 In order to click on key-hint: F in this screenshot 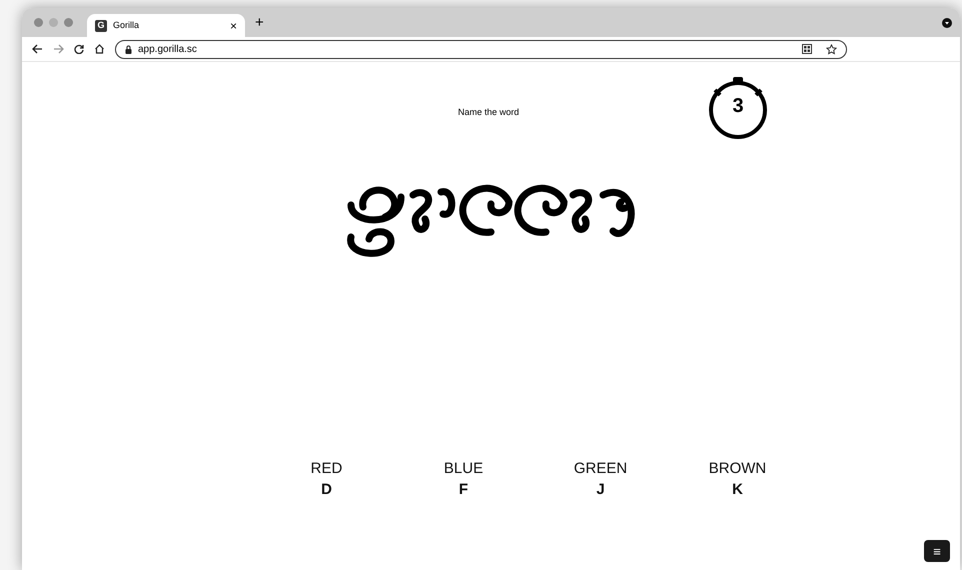, I will do `click(463, 490)`.